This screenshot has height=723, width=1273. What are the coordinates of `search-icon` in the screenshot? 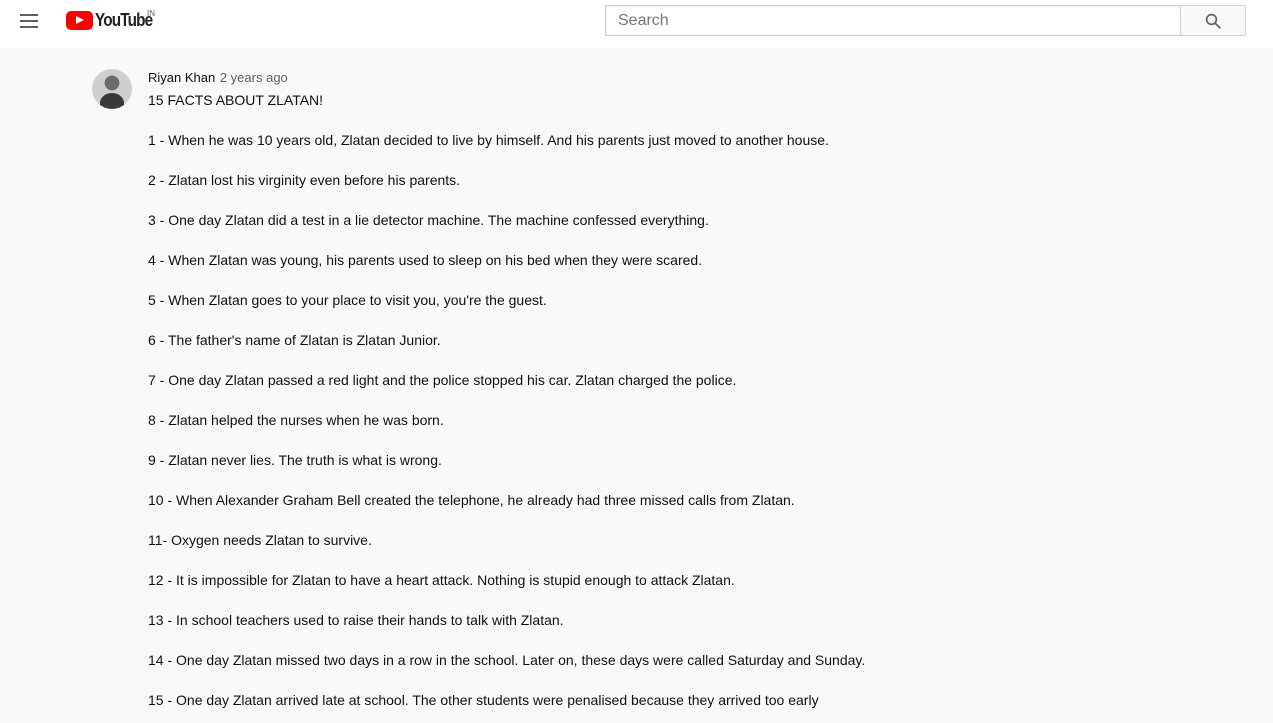 It's located at (1213, 21).